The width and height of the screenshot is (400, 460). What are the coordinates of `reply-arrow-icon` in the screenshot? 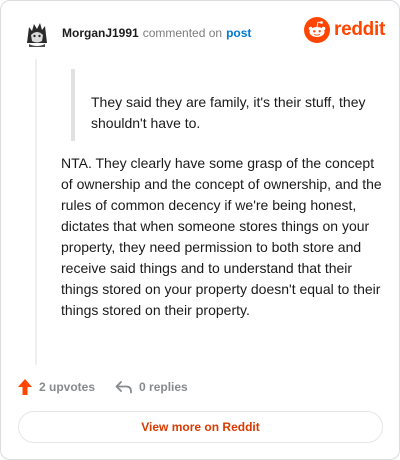 It's located at (124, 387).